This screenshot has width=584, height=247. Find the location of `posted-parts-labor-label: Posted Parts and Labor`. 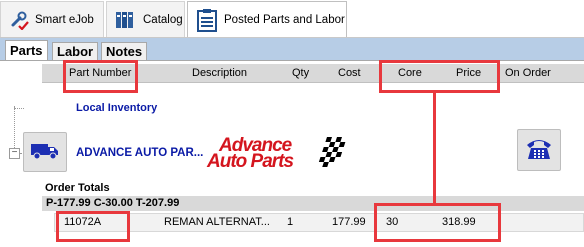

posted-parts-labor-label: Posted Parts and Labor is located at coordinates (284, 19).